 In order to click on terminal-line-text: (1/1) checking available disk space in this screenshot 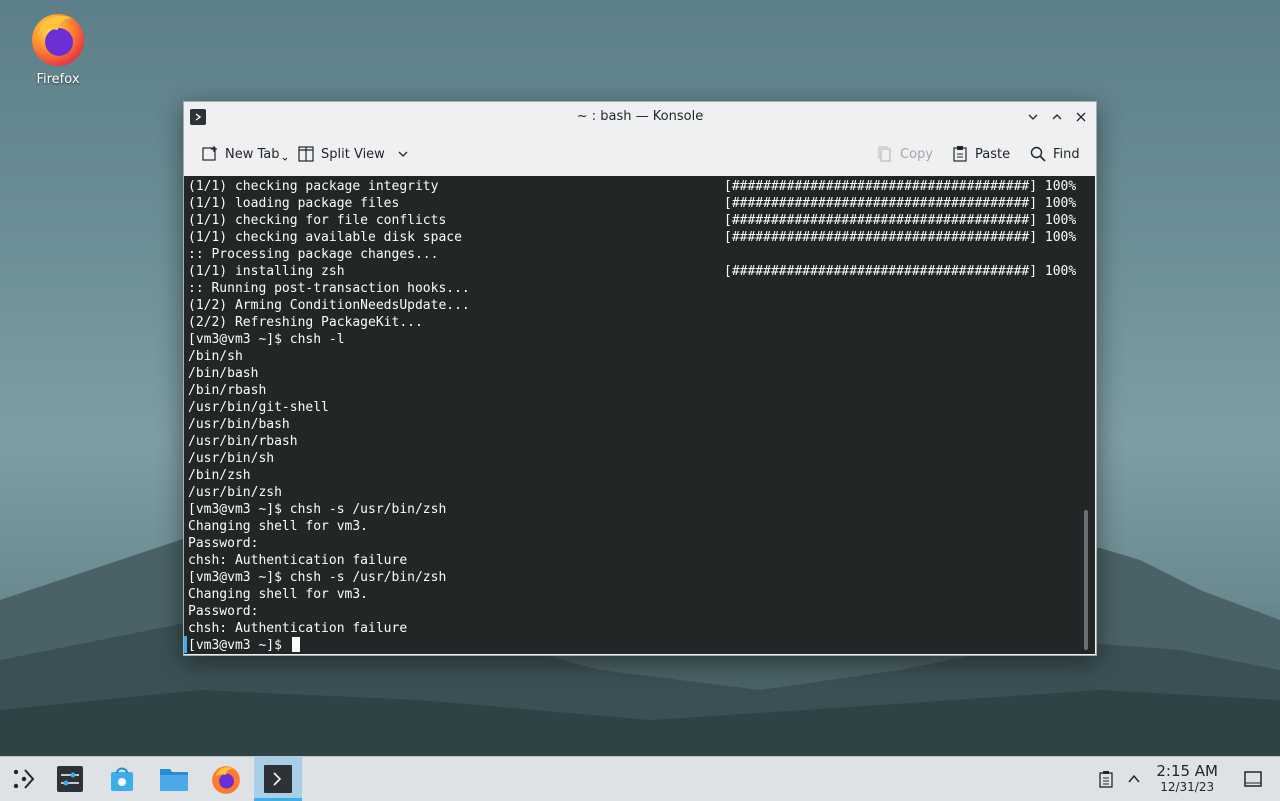, I will do `click(325, 237)`.